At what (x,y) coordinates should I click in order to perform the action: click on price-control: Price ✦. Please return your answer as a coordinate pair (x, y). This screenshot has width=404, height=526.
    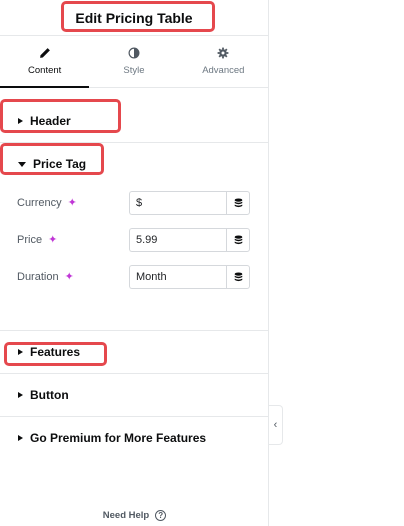
    Looking at the image, I should click on (133, 240).